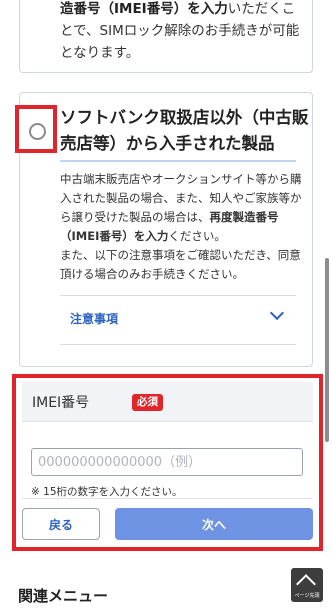 This screenshot has width=332, height=615. Describe the element at coordinates (307, 596) in the screenshot. I see `page-top-label: ページ先頭` at that location.